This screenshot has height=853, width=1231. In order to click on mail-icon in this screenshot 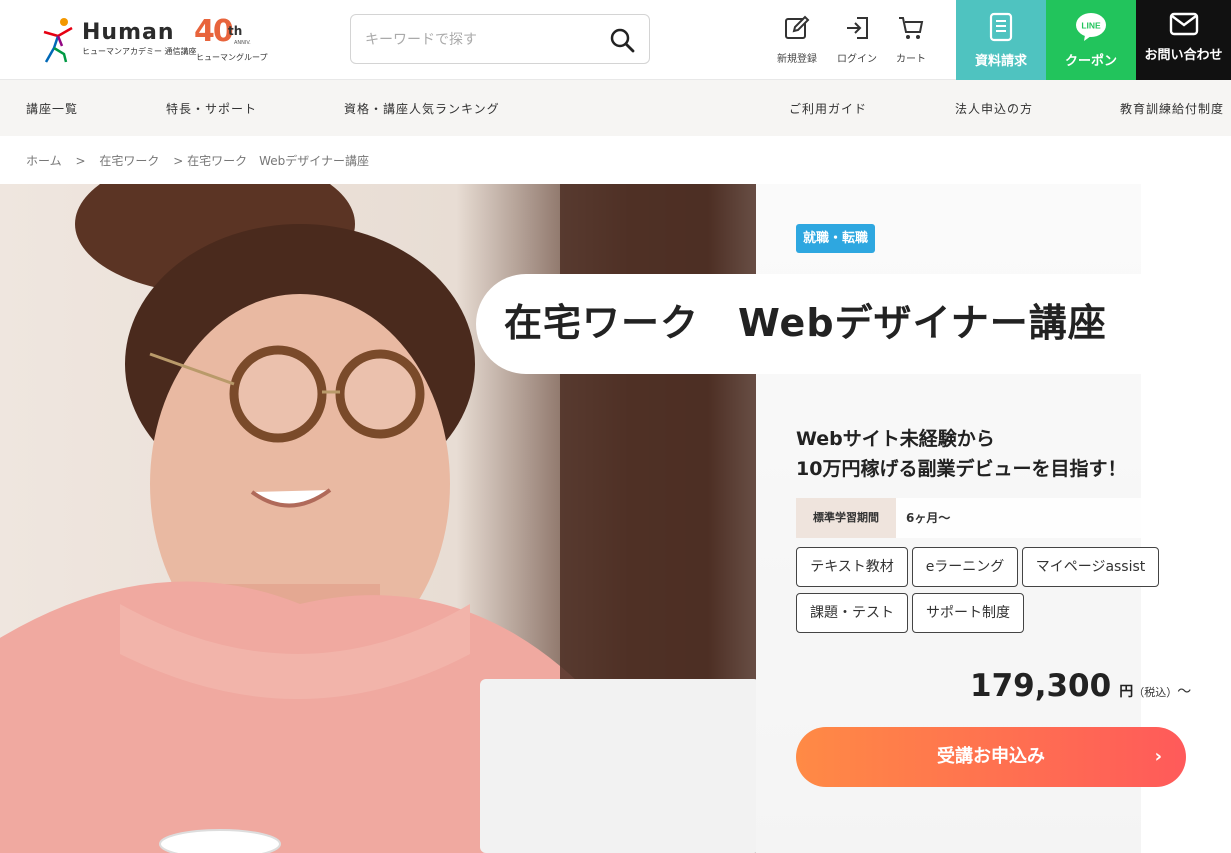, I will do `click(1183, 24)`.